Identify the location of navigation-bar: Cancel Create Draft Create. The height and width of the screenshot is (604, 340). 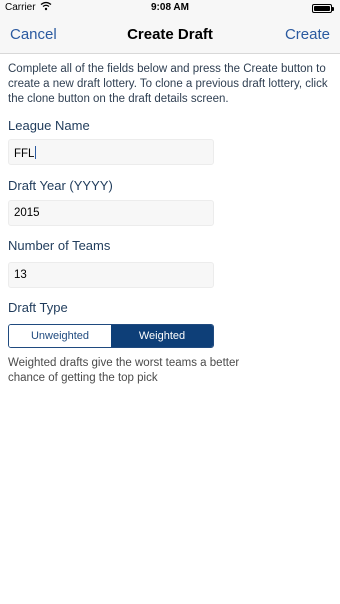
(170, 35).